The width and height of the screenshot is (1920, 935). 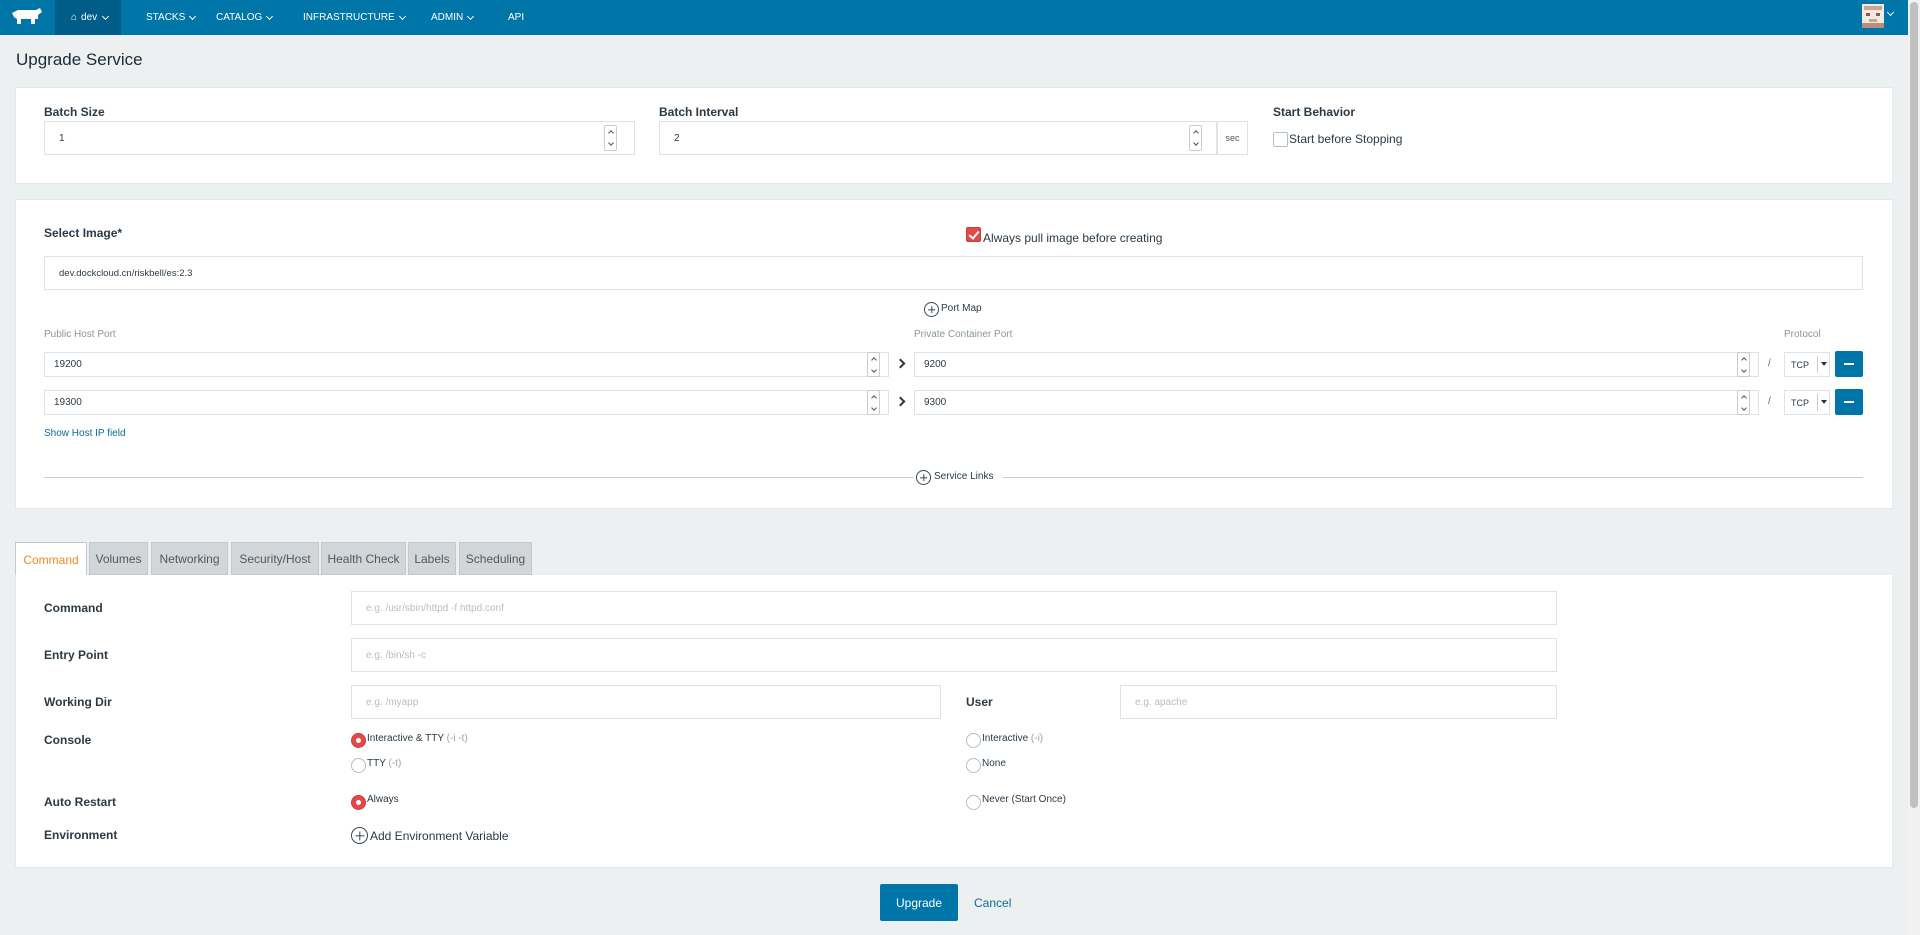 I want to click on console-interactive-radio, so click(x=973, y=740).